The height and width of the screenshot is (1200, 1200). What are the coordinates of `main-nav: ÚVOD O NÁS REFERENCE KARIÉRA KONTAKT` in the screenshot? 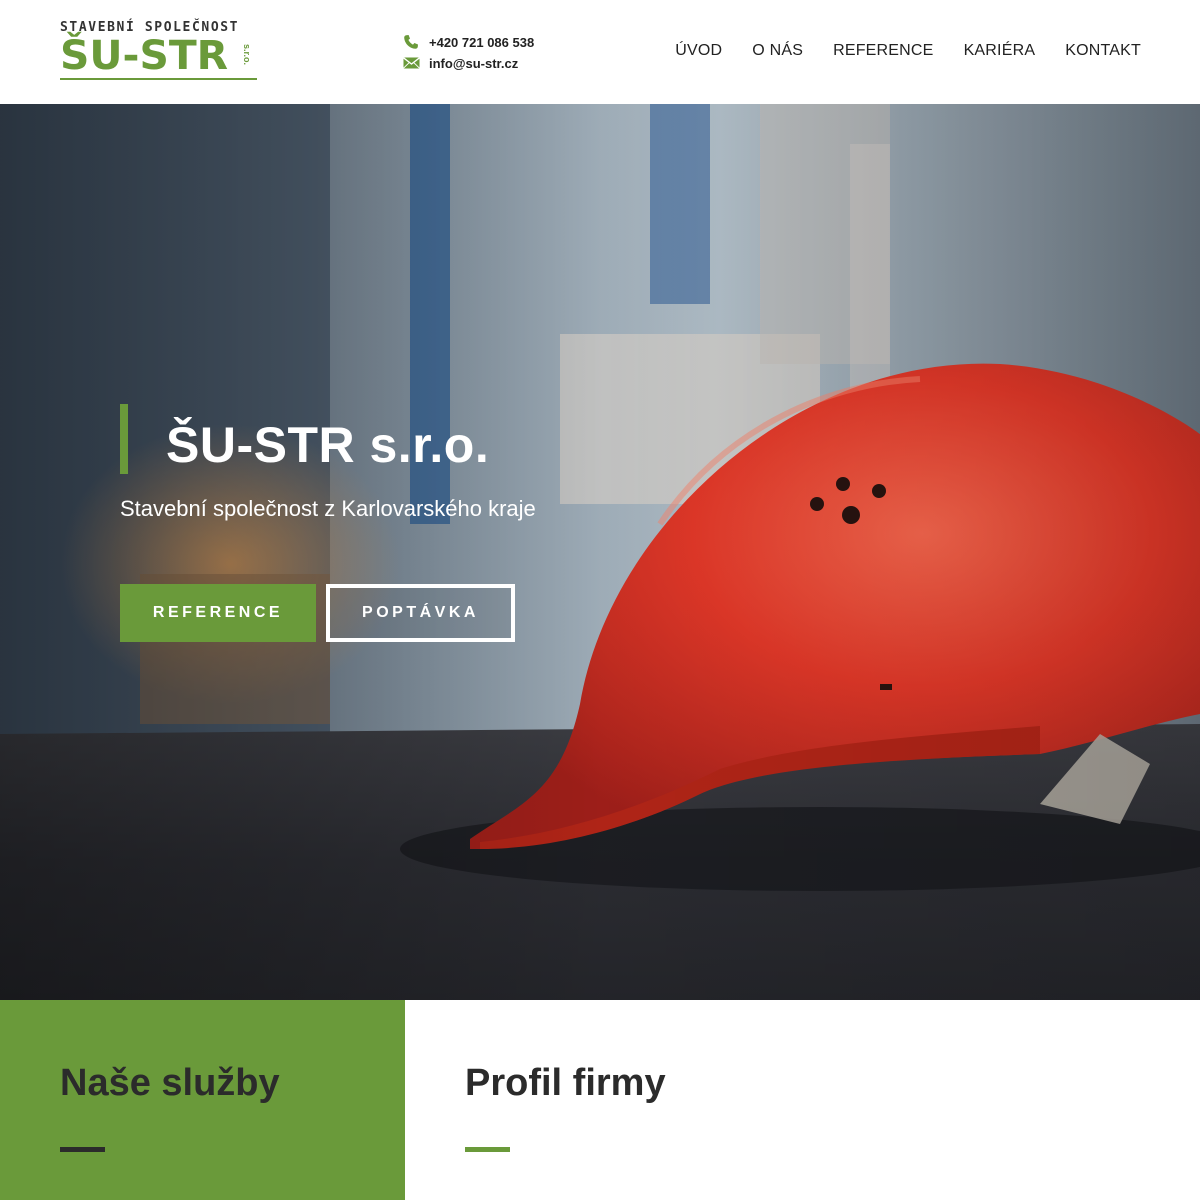 It's located at (908, 51).